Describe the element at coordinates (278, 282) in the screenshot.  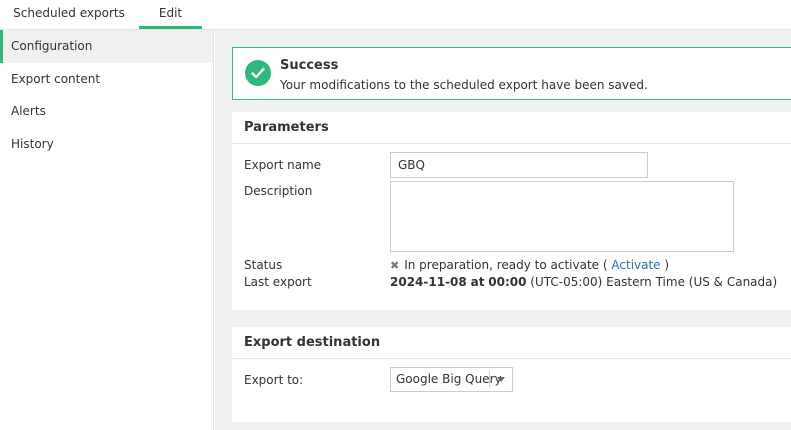
I see `last-export-label: Last export` at that location.